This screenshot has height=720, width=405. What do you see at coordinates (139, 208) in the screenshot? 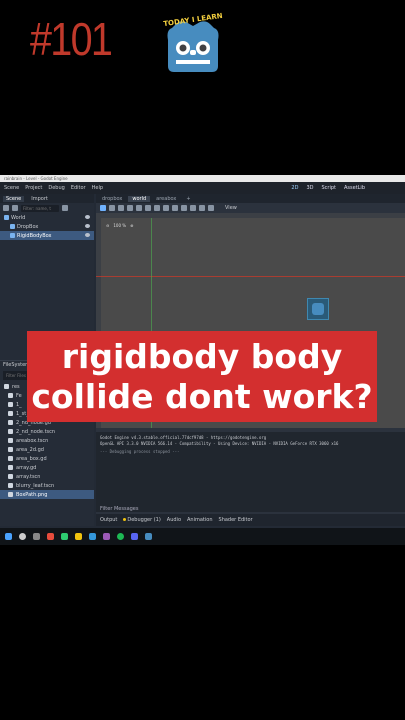
I see `list-select-icon` at bounding box center [139, 208].